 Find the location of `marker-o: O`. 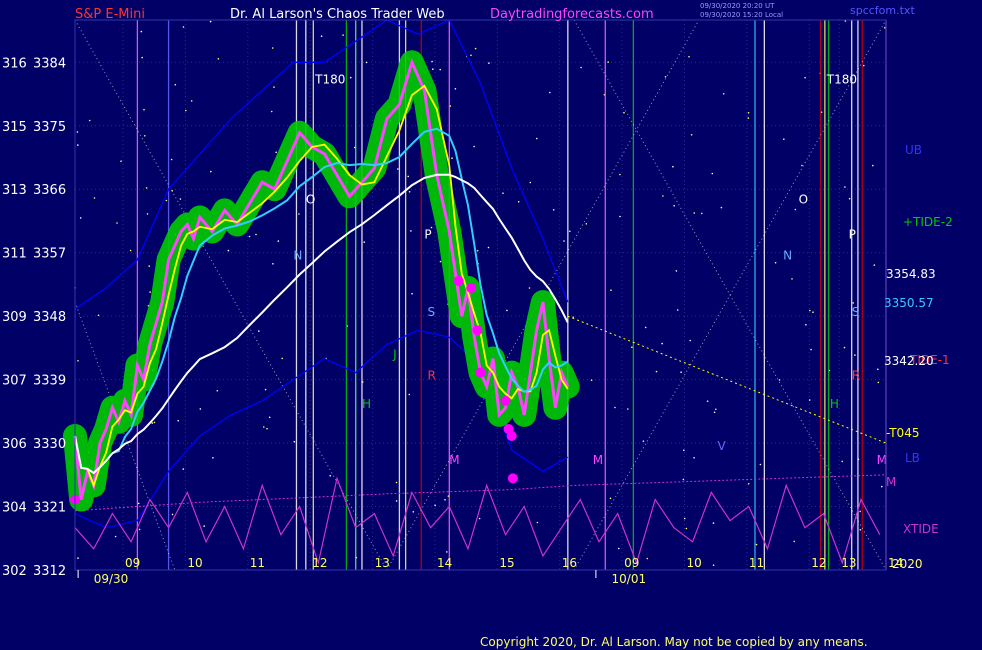

marker-o: O is located at coordinates (803, 199).